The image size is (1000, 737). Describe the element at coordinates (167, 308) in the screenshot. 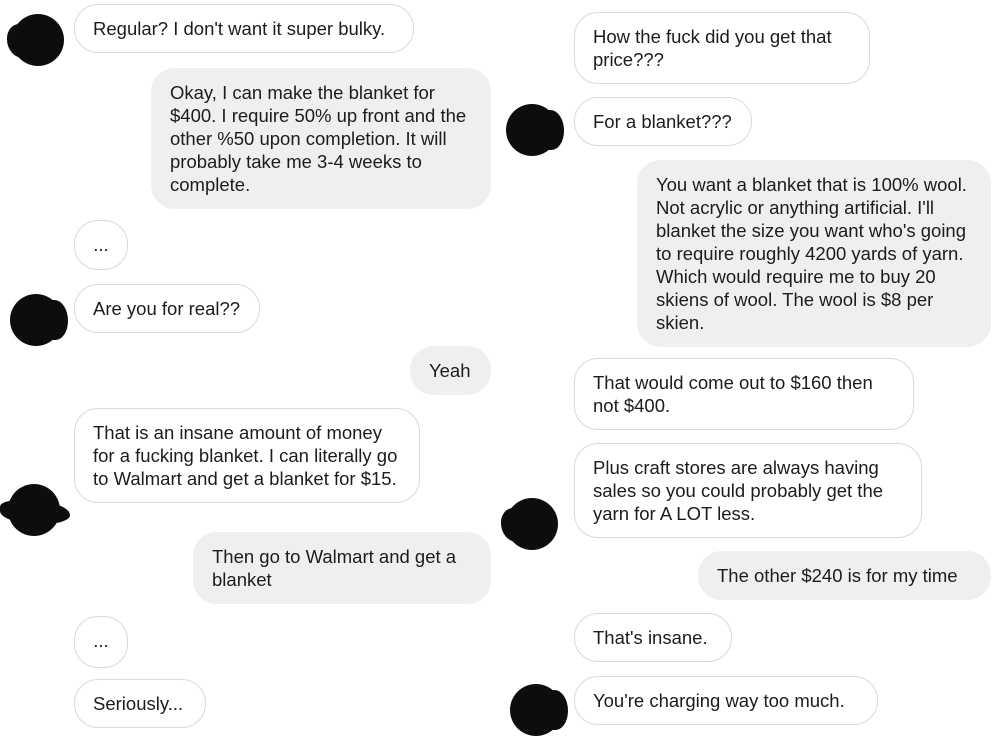

I see `incoming-message: Are you for real??` at that location.